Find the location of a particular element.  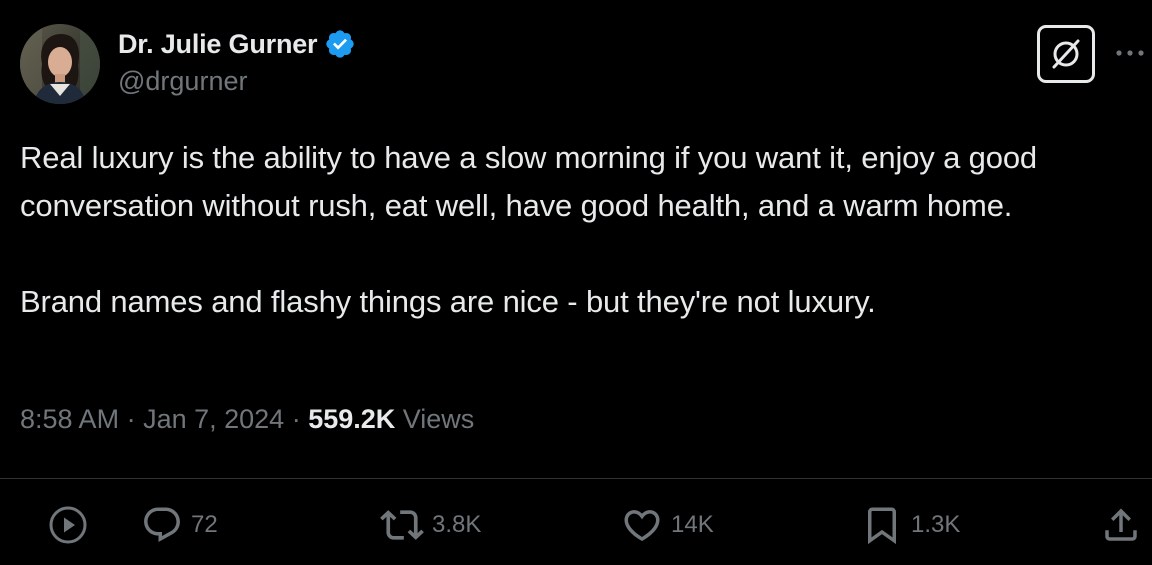

display-name: Dr. Julie Gurner is located at coordinates (218, 44).